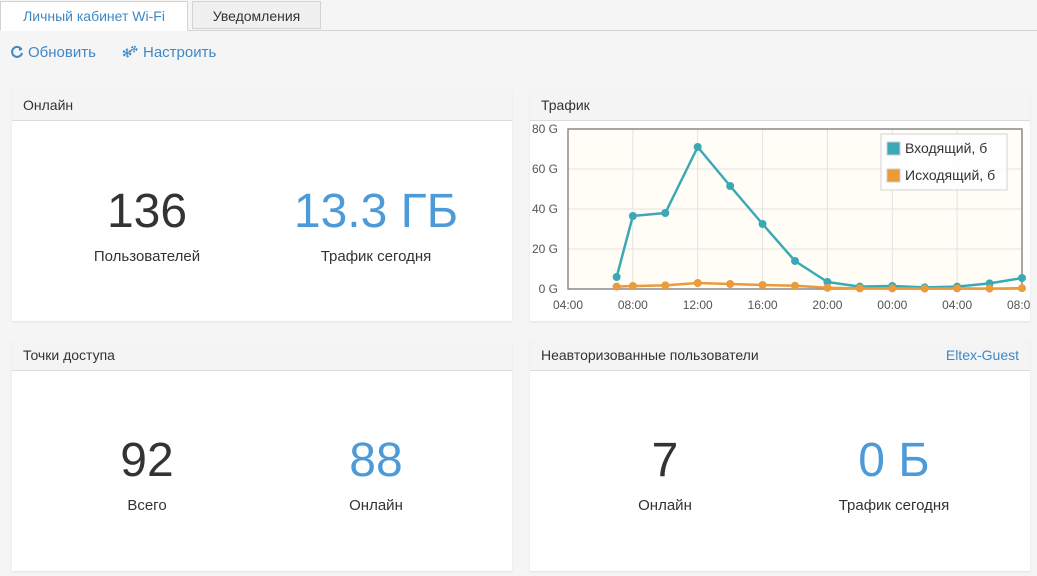  Describe the element at coordinates (946, 148) in the screenshot. I see `chart-legend-label: Входящий, б` at that location.